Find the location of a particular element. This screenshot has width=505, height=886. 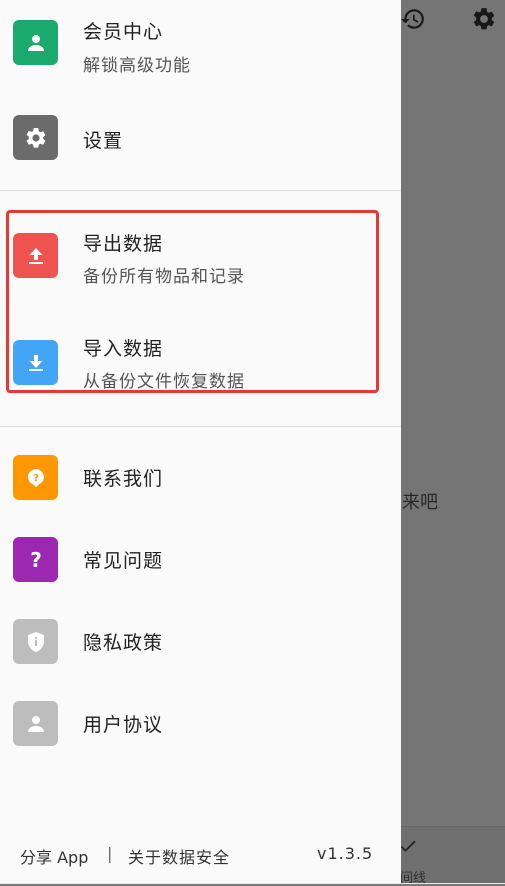

drawer-item-user-agreement: 用户协议 is located at coordinates (200, 726).